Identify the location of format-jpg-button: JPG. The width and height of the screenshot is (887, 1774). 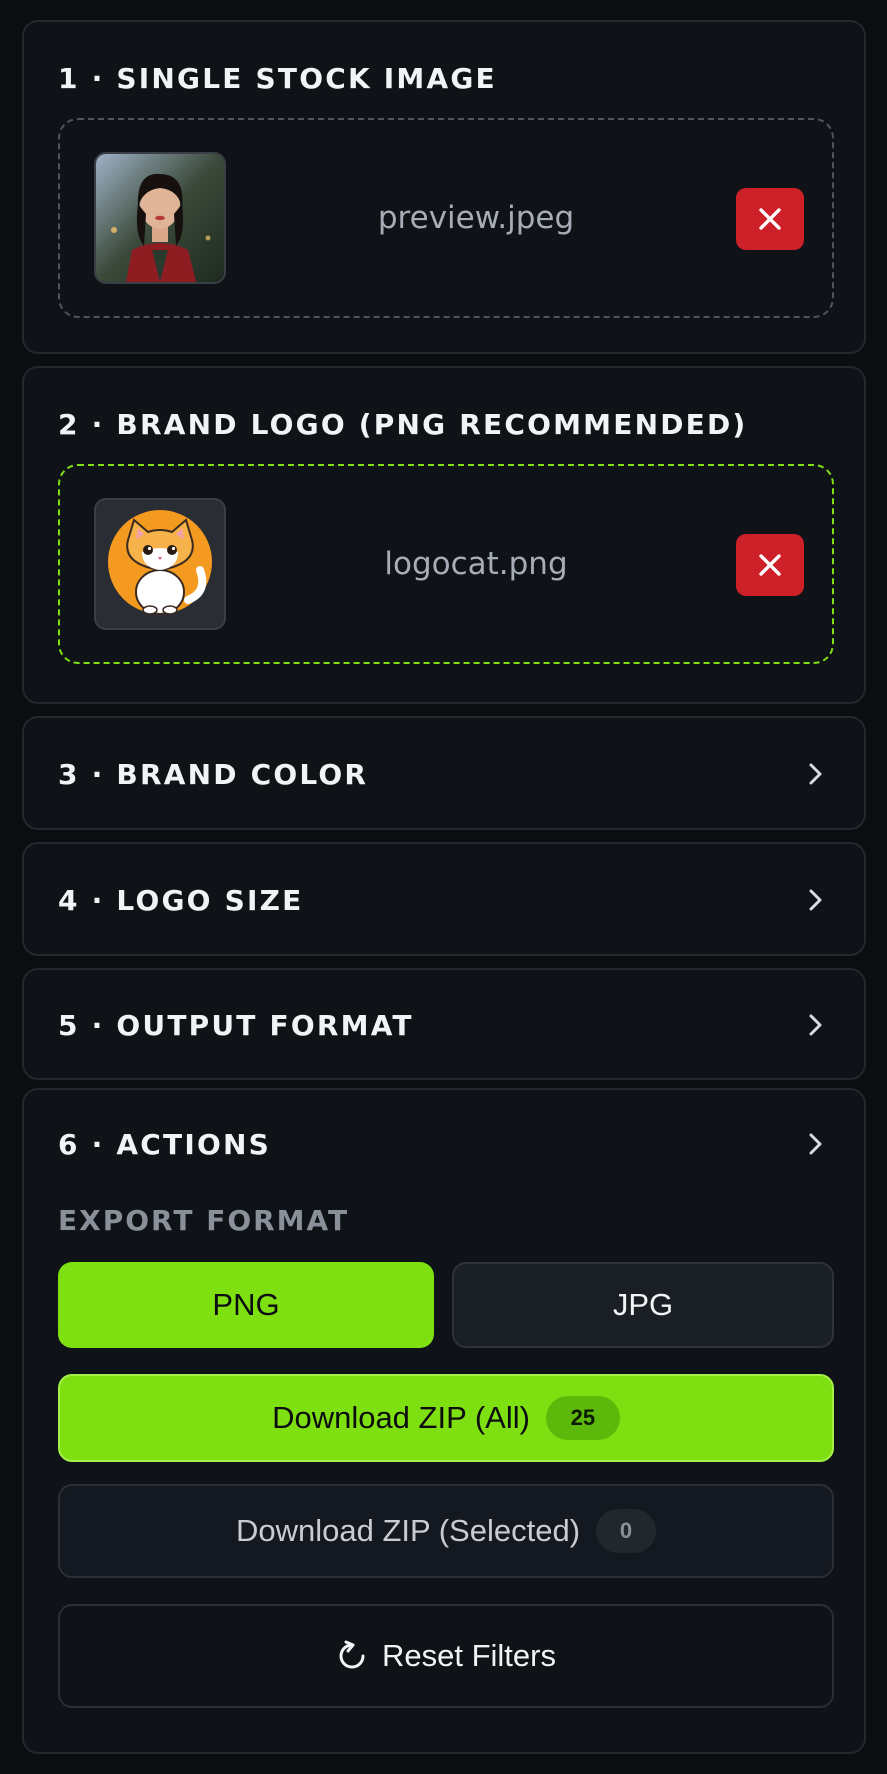
(643, 1305).